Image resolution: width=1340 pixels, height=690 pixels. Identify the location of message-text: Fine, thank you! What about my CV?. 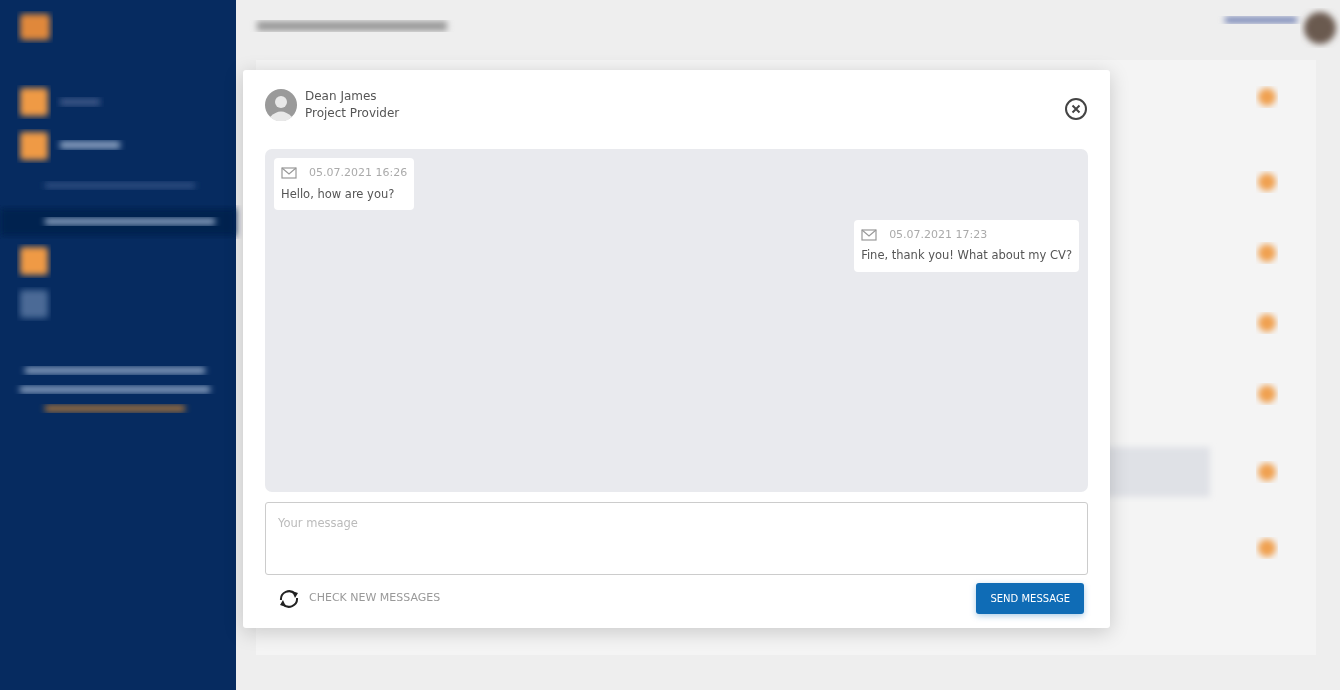
(966, 256).